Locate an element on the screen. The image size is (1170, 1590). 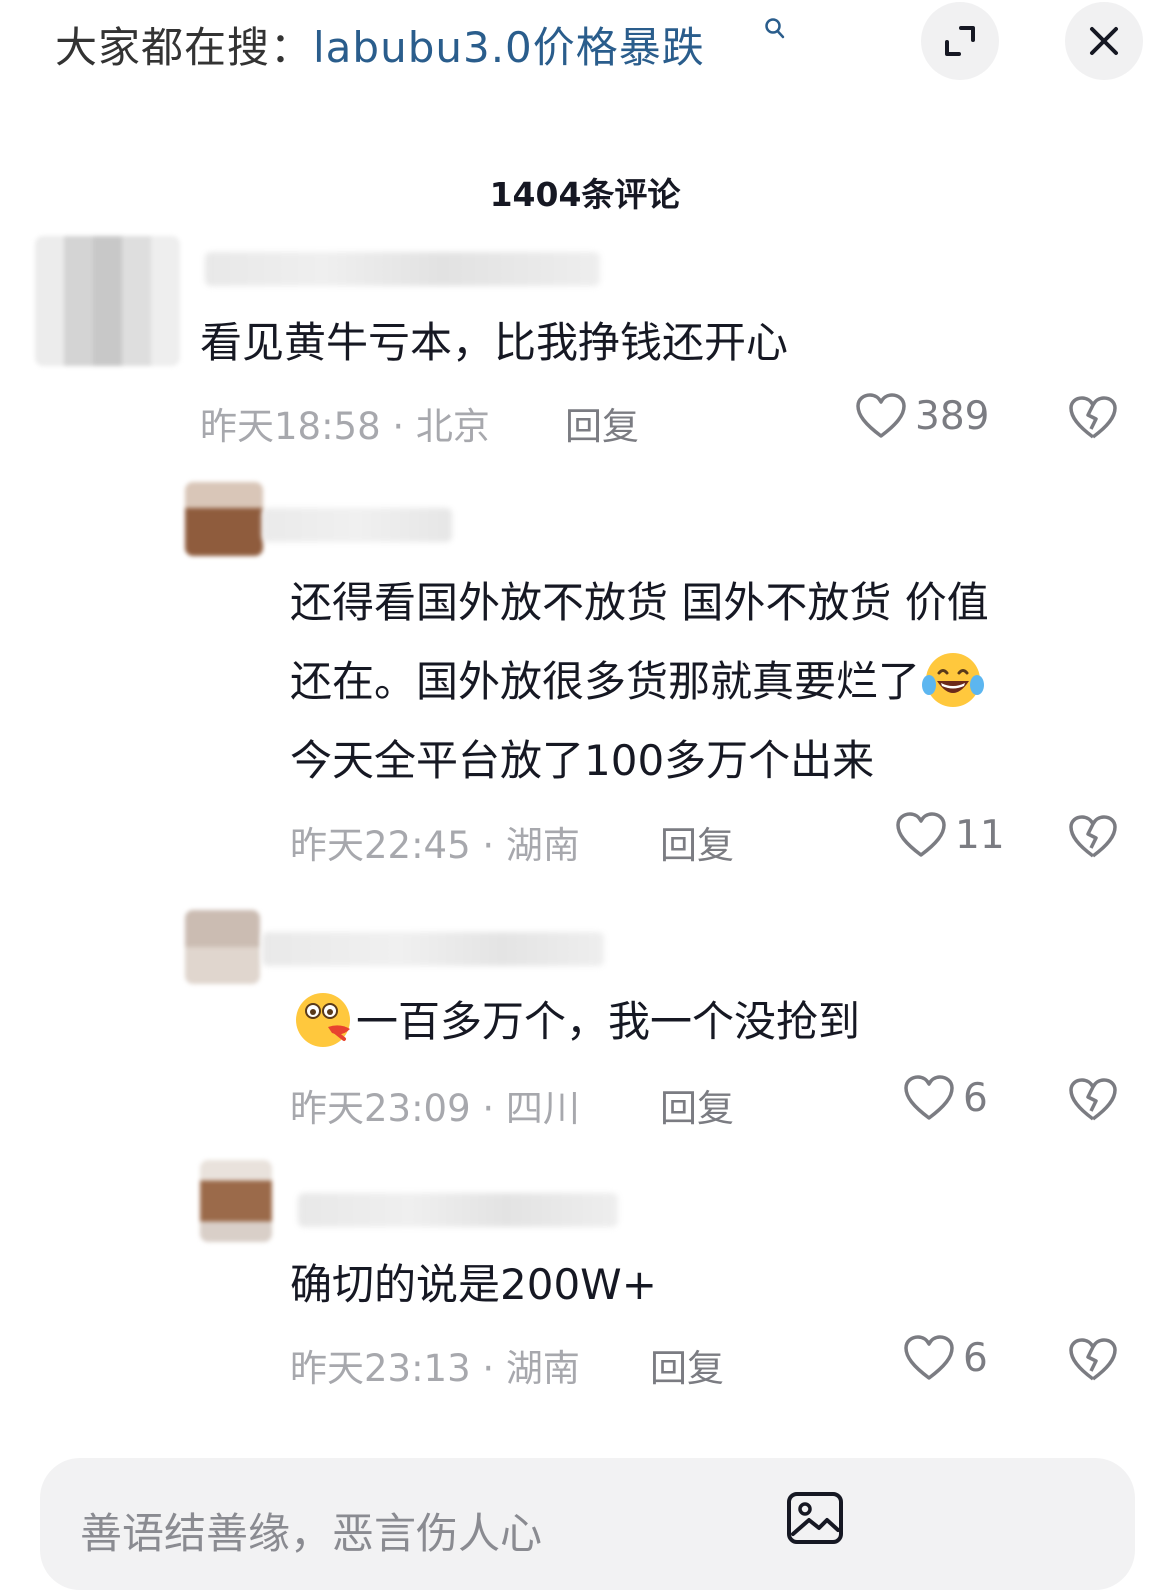
like-button: 389 is located at coordinates (922, 416).